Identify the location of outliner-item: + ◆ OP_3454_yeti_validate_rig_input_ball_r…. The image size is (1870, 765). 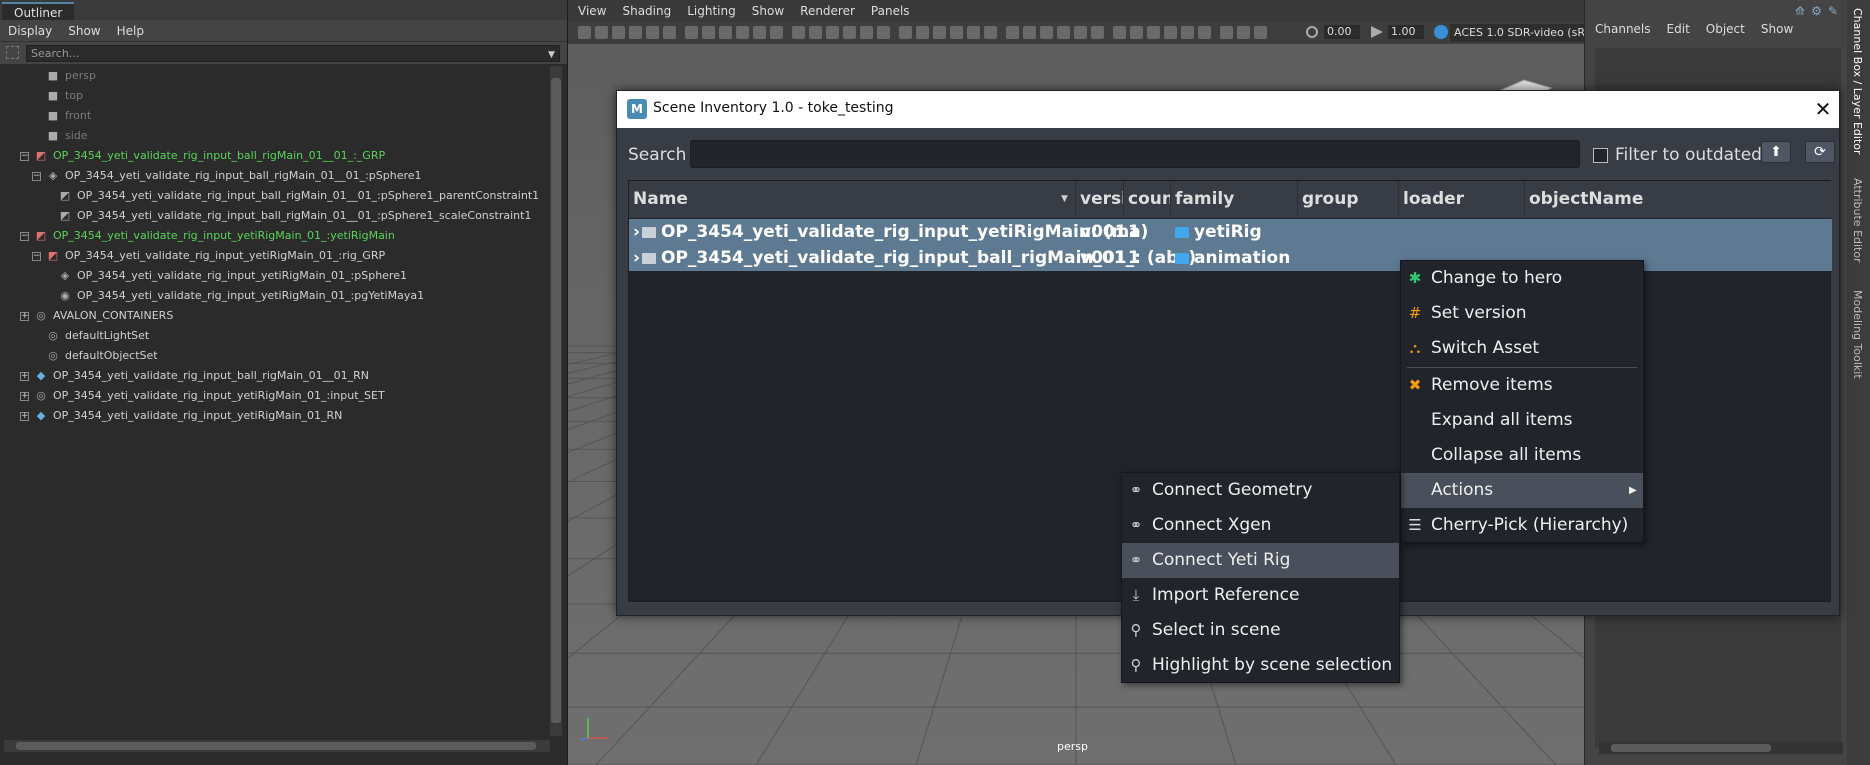
(194, 376).